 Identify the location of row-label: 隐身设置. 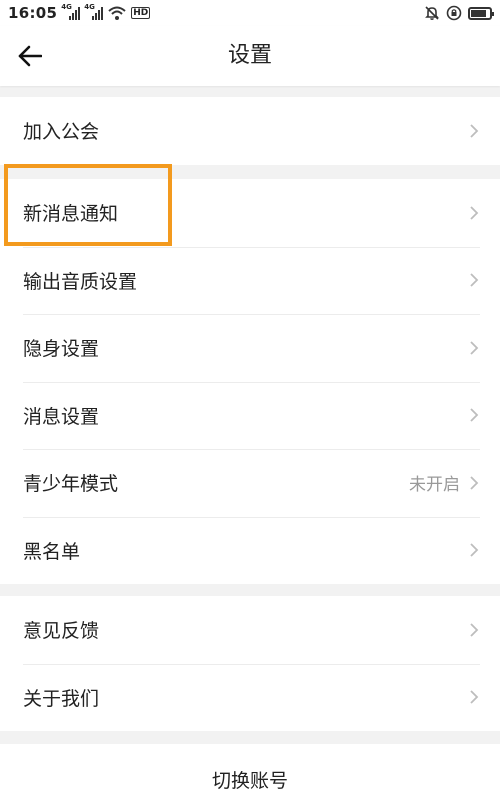
(61, 349).